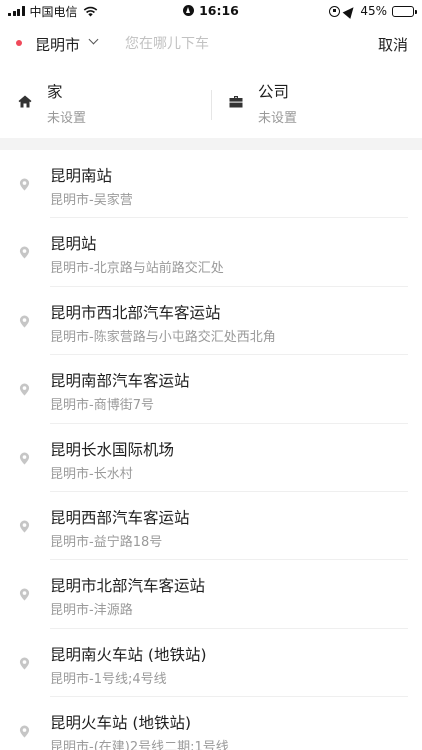 The image size is (422, 750). What do you see at coordinates (211, 663) in the screenshot?
I see `result-item: 昆明南火车站 (地铁站) 昆明市-1号线;4号线` at bounding box center [211, 663].